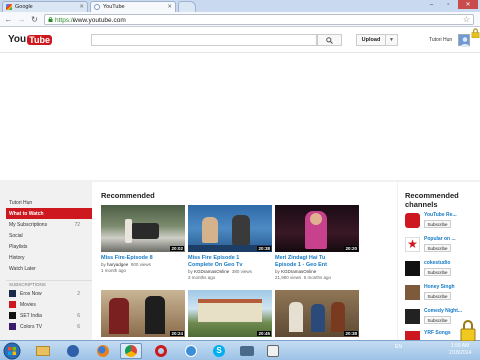 The width and height of the screenshot is (480, 360). What do you see at coordinates (21, 19) in the screenshot?
I see `forward-icon: →` at bounding box center [21, 19].